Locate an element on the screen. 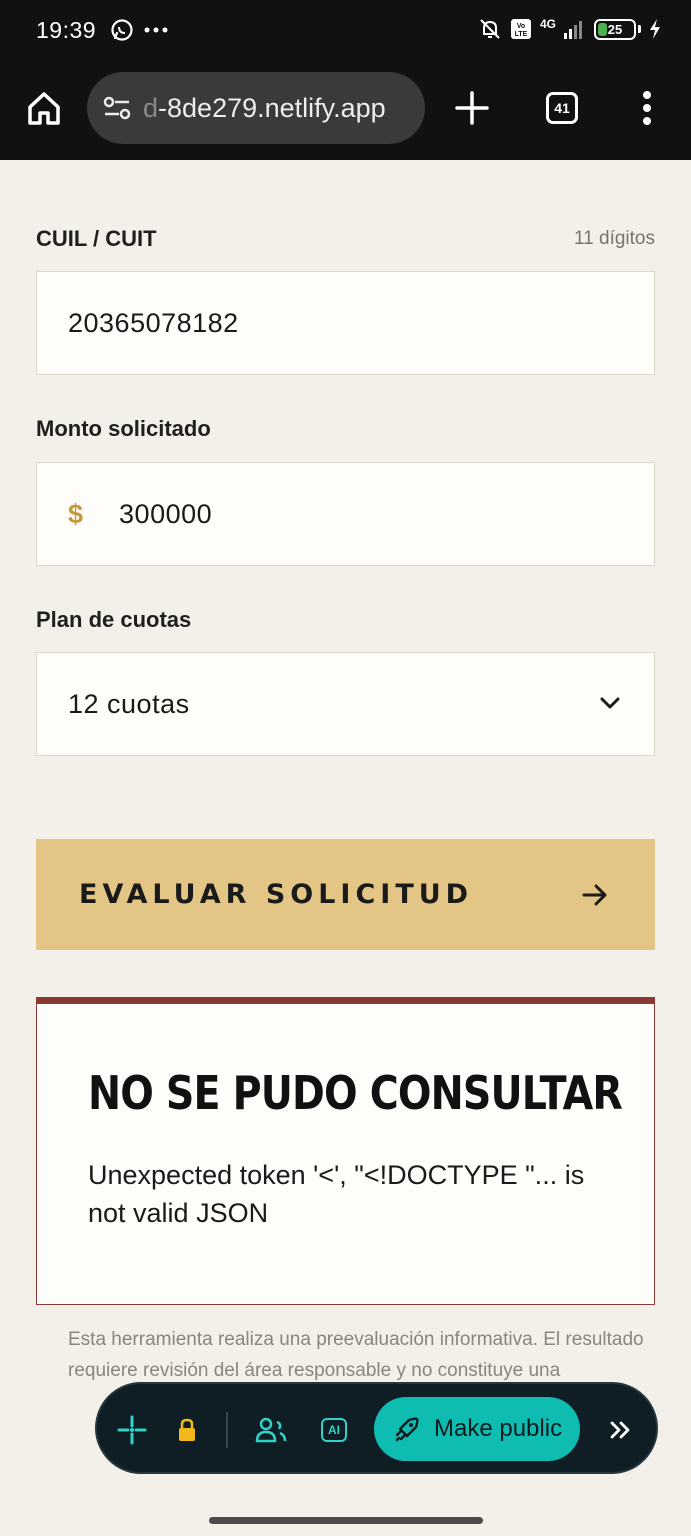 The width and height of the screenshot is (691, 1536). plan-selected-value: 12 cuotas is located at coordinates (129, 703).